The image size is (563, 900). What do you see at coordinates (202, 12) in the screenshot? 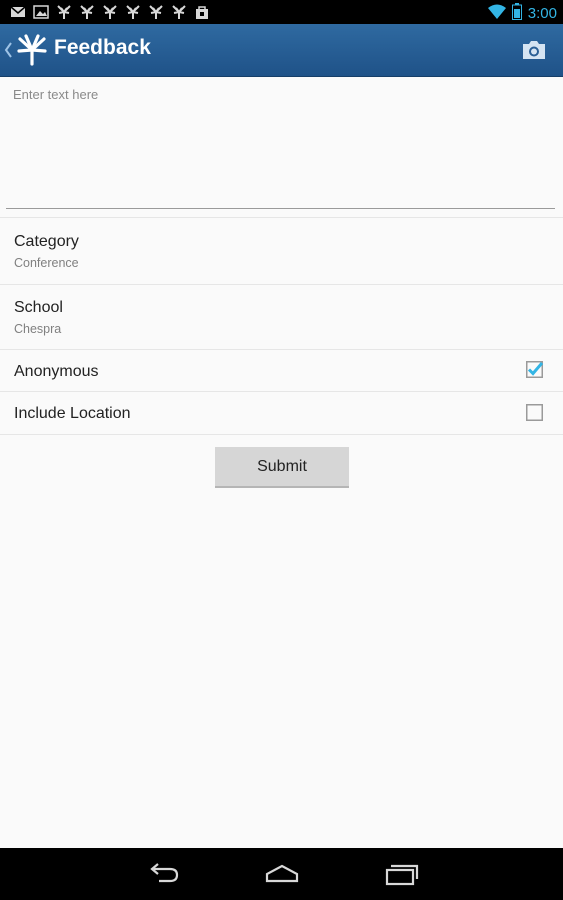
I see `store-icon` at bounding box center [202, 12].